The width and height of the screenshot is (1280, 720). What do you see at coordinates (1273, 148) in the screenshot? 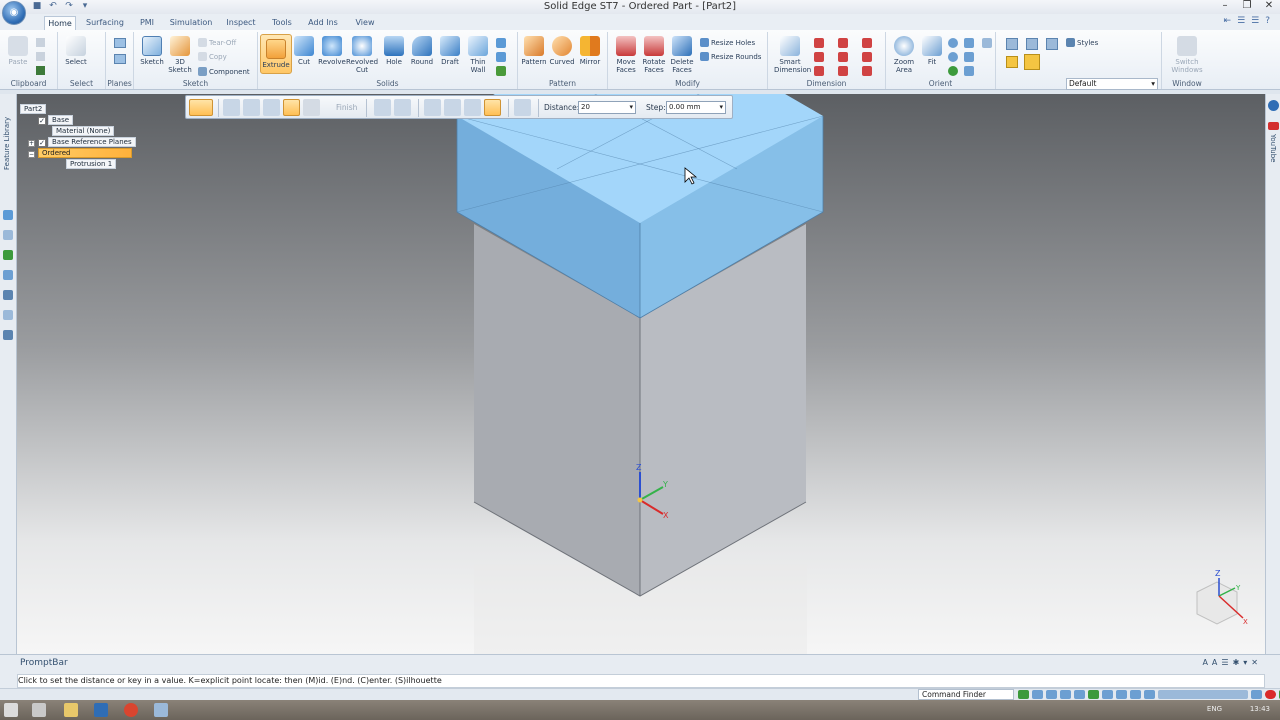
I see `youtube-tab: YouTube` at bounding box center [1273, 148].